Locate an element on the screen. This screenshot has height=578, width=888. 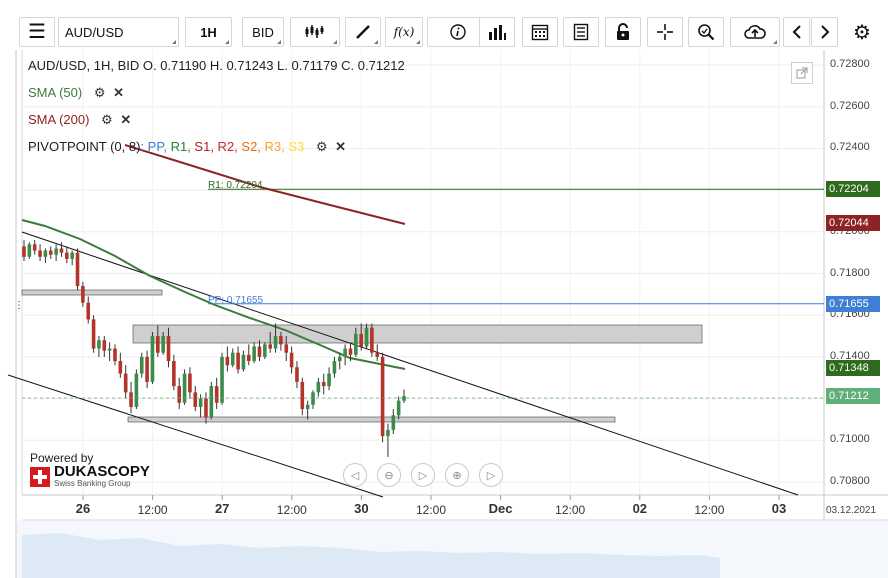
sma200-close-icon: ✕ is located at coordinates (125, 119).